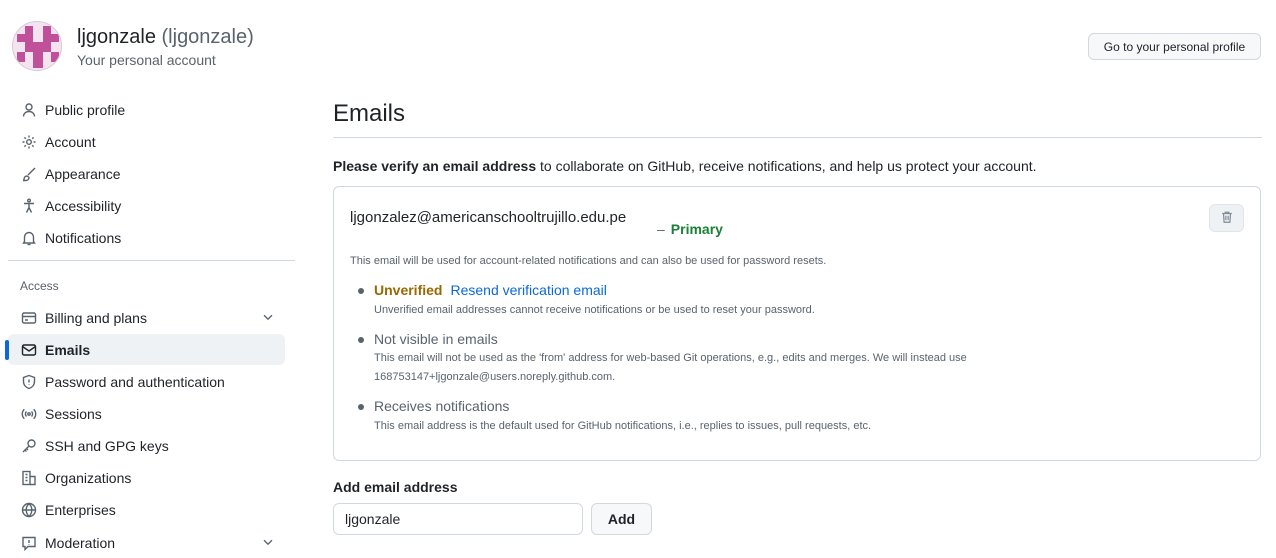 The height and width of the screenshot is (558, 1276). What do you see at coordinates (395, 487) in the screenshot?
I see `add-email-label: Add email address` at bounding box center [395, 487].